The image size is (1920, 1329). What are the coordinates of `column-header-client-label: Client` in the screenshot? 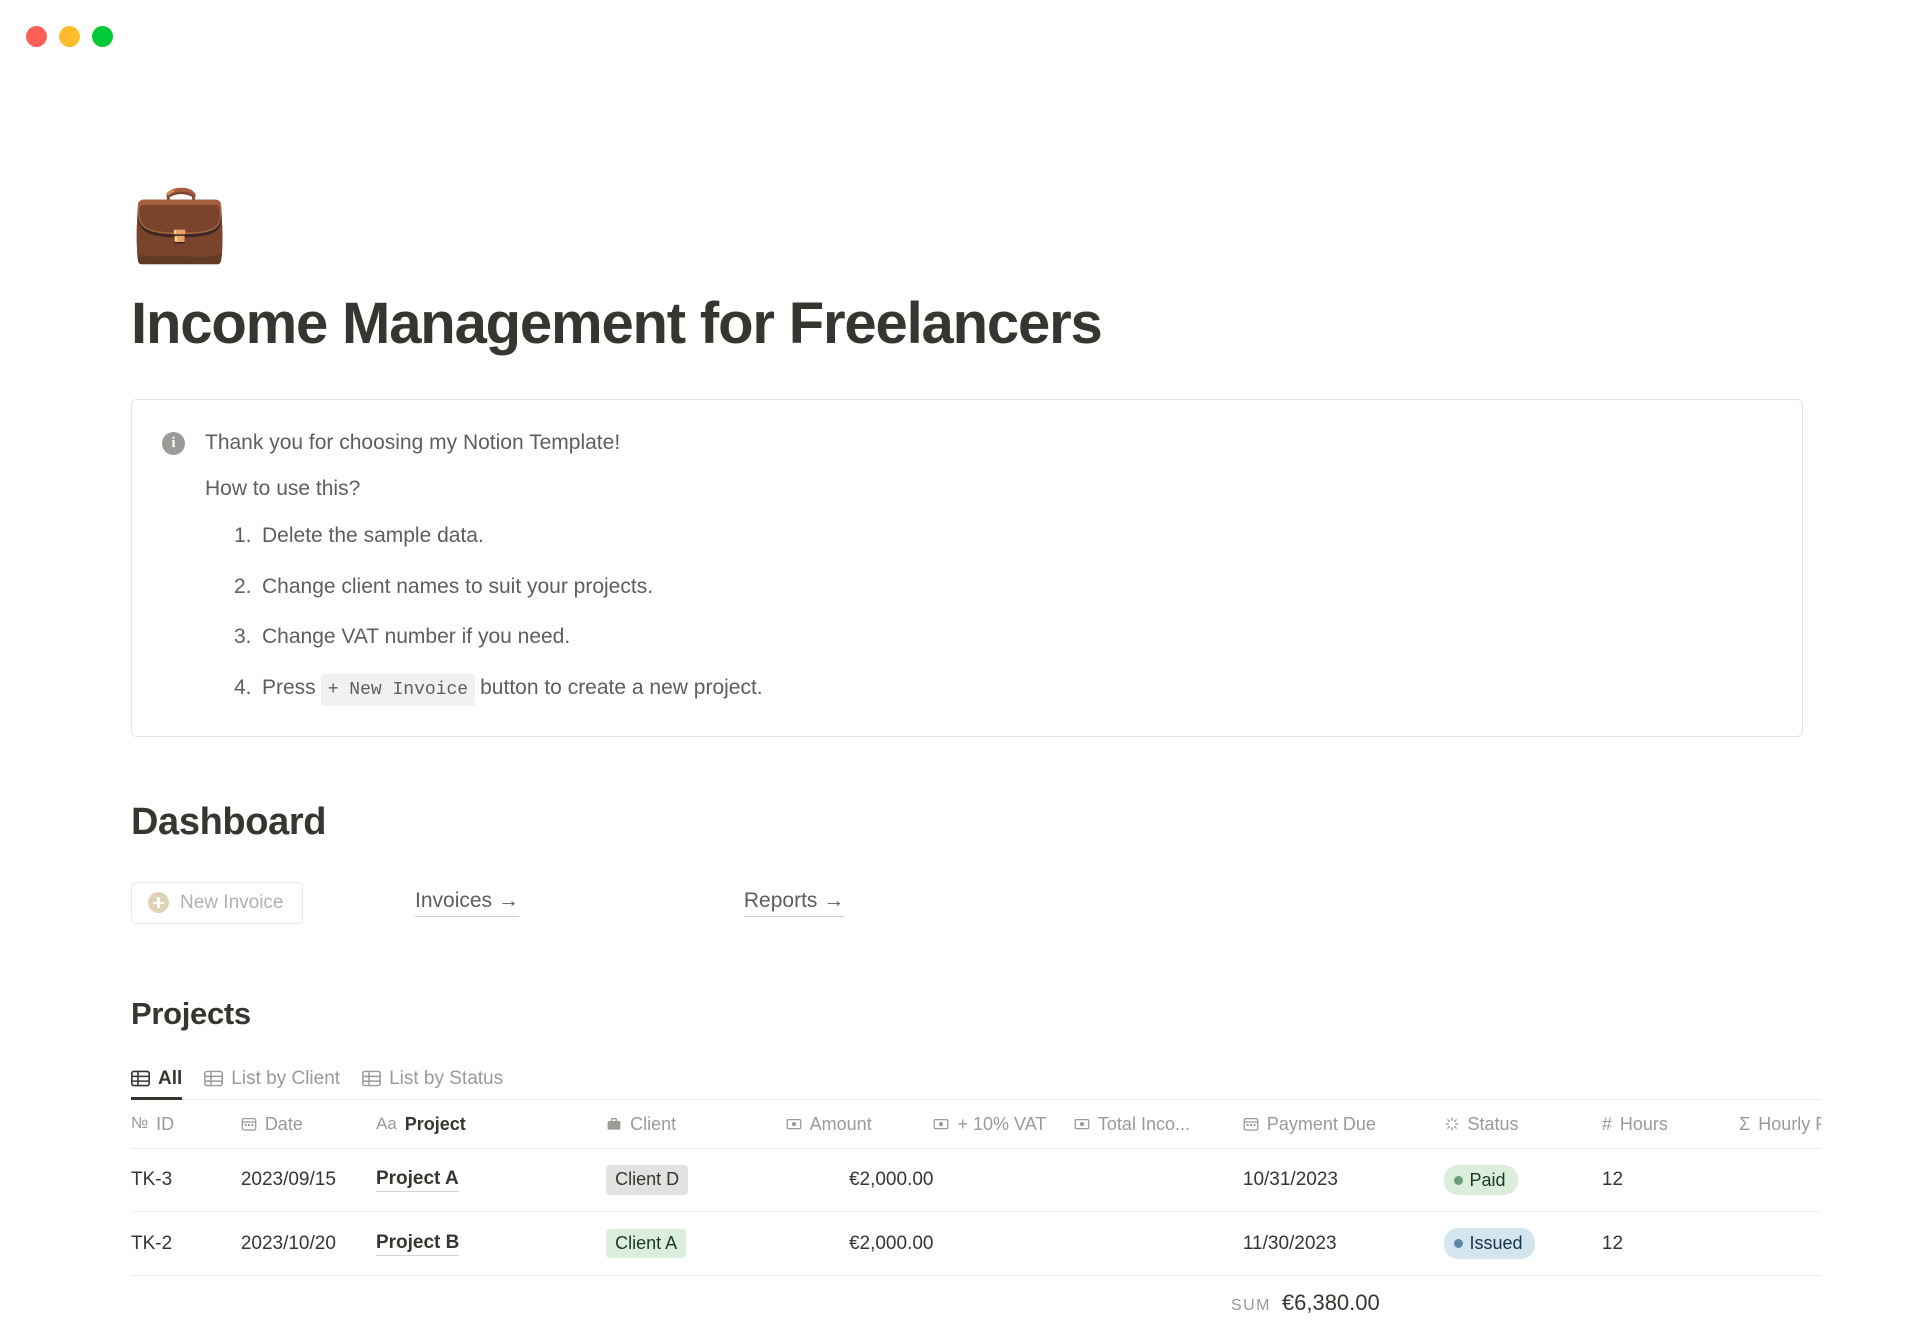 It's located at (653, 1123).